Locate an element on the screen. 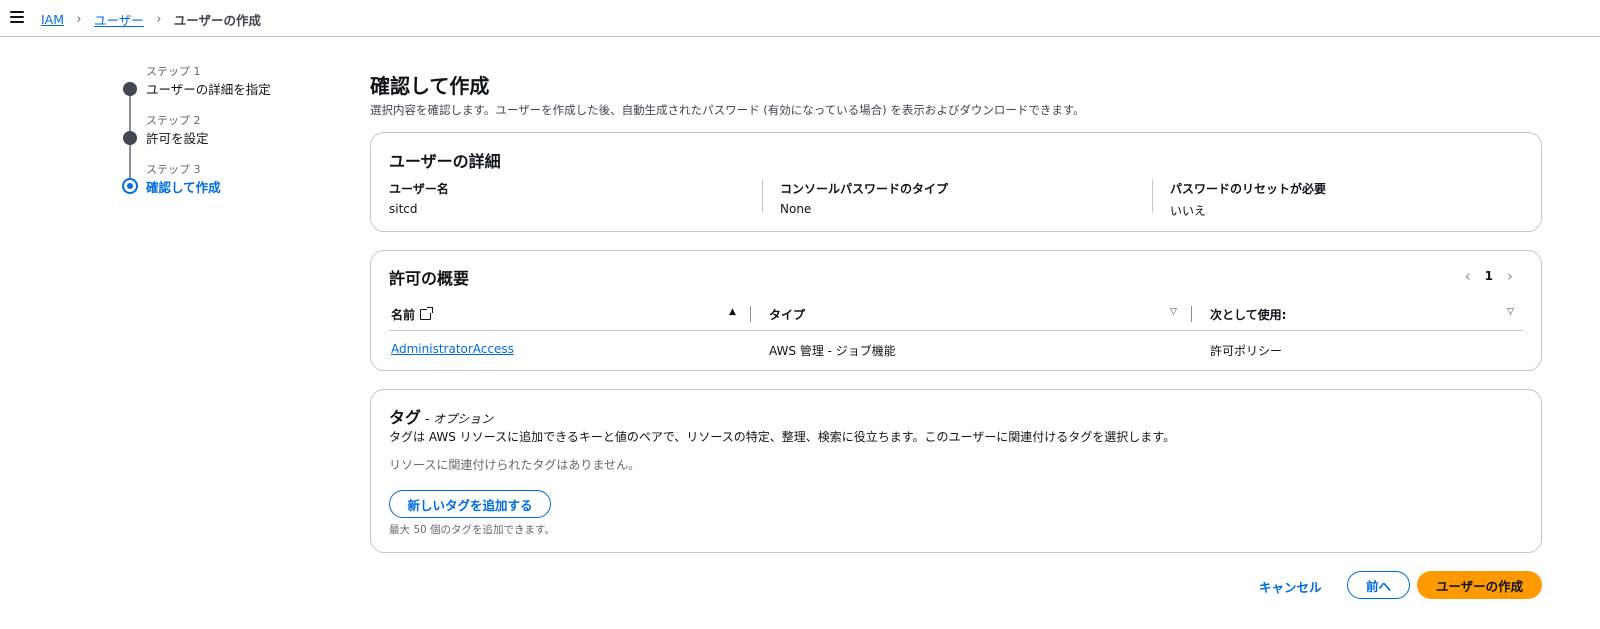 This screenshot has height=629, width=1600. hamburger-menu-icon is located at coordinates (17, 17).